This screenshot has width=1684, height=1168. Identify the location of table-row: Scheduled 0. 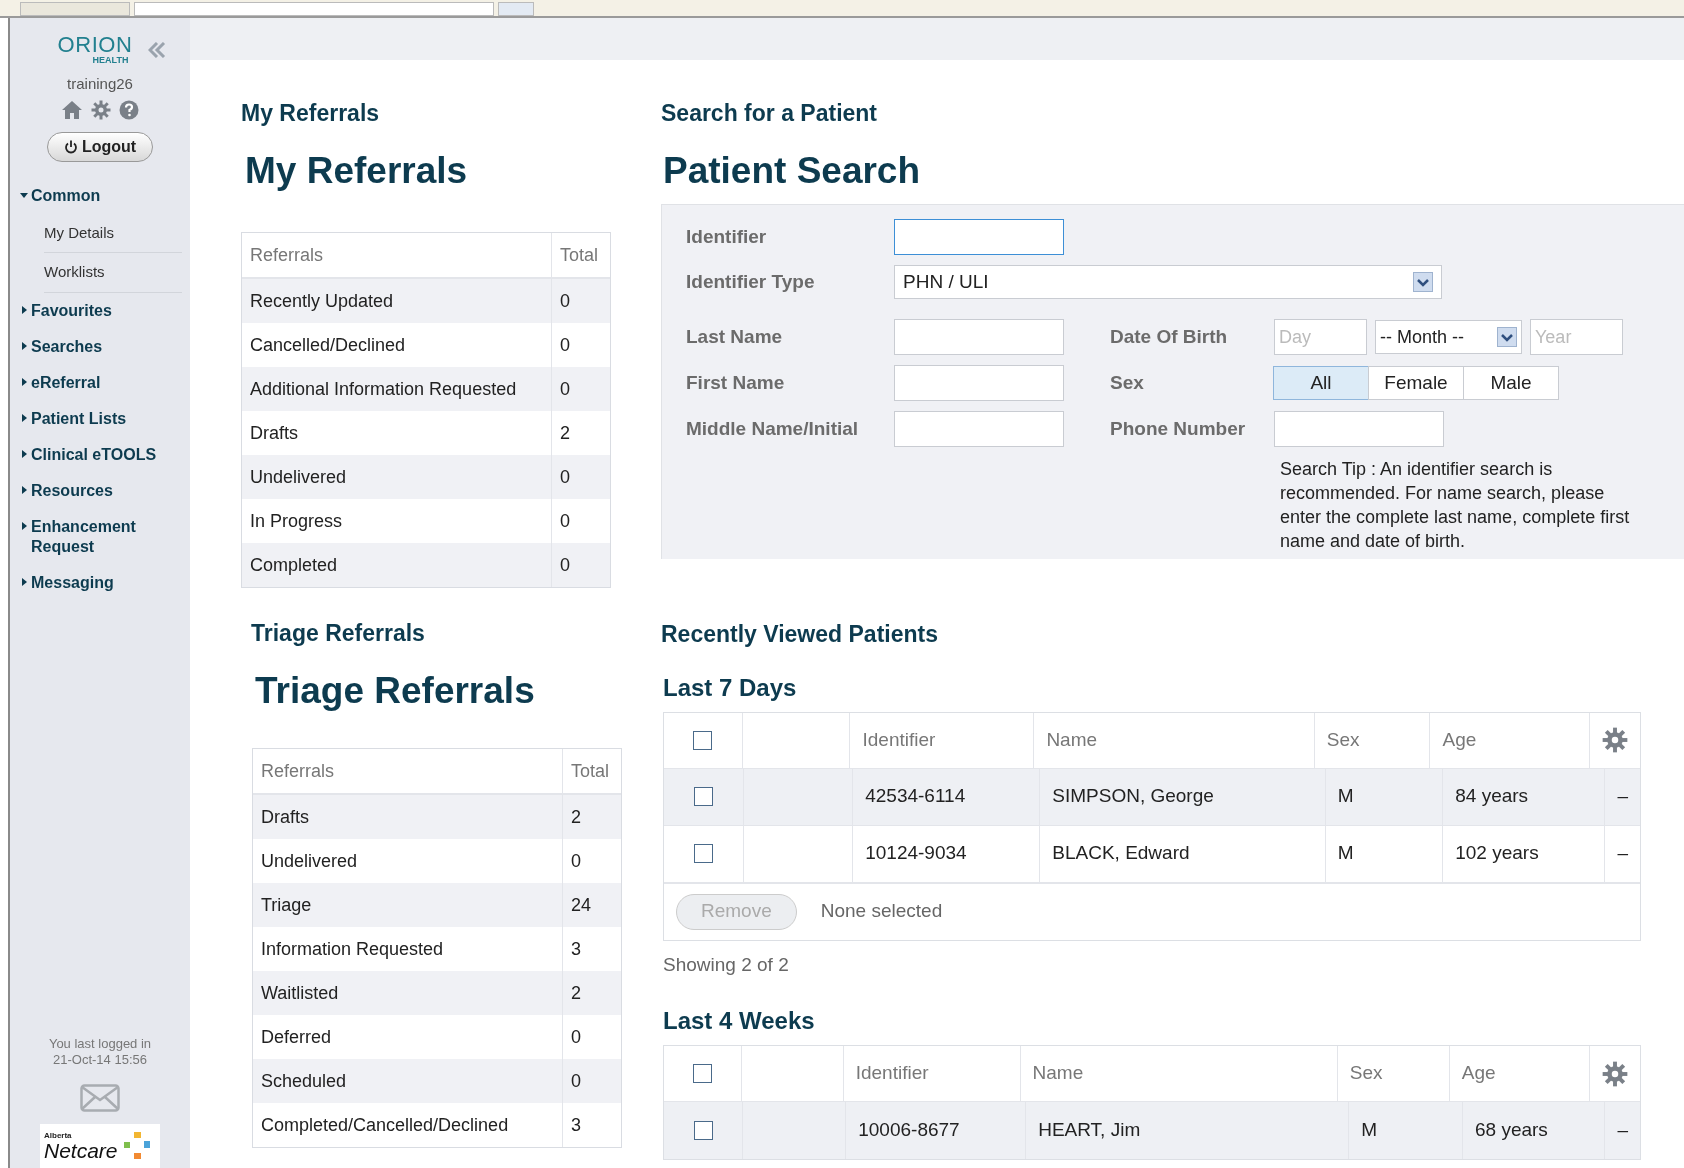
(437, 1081).